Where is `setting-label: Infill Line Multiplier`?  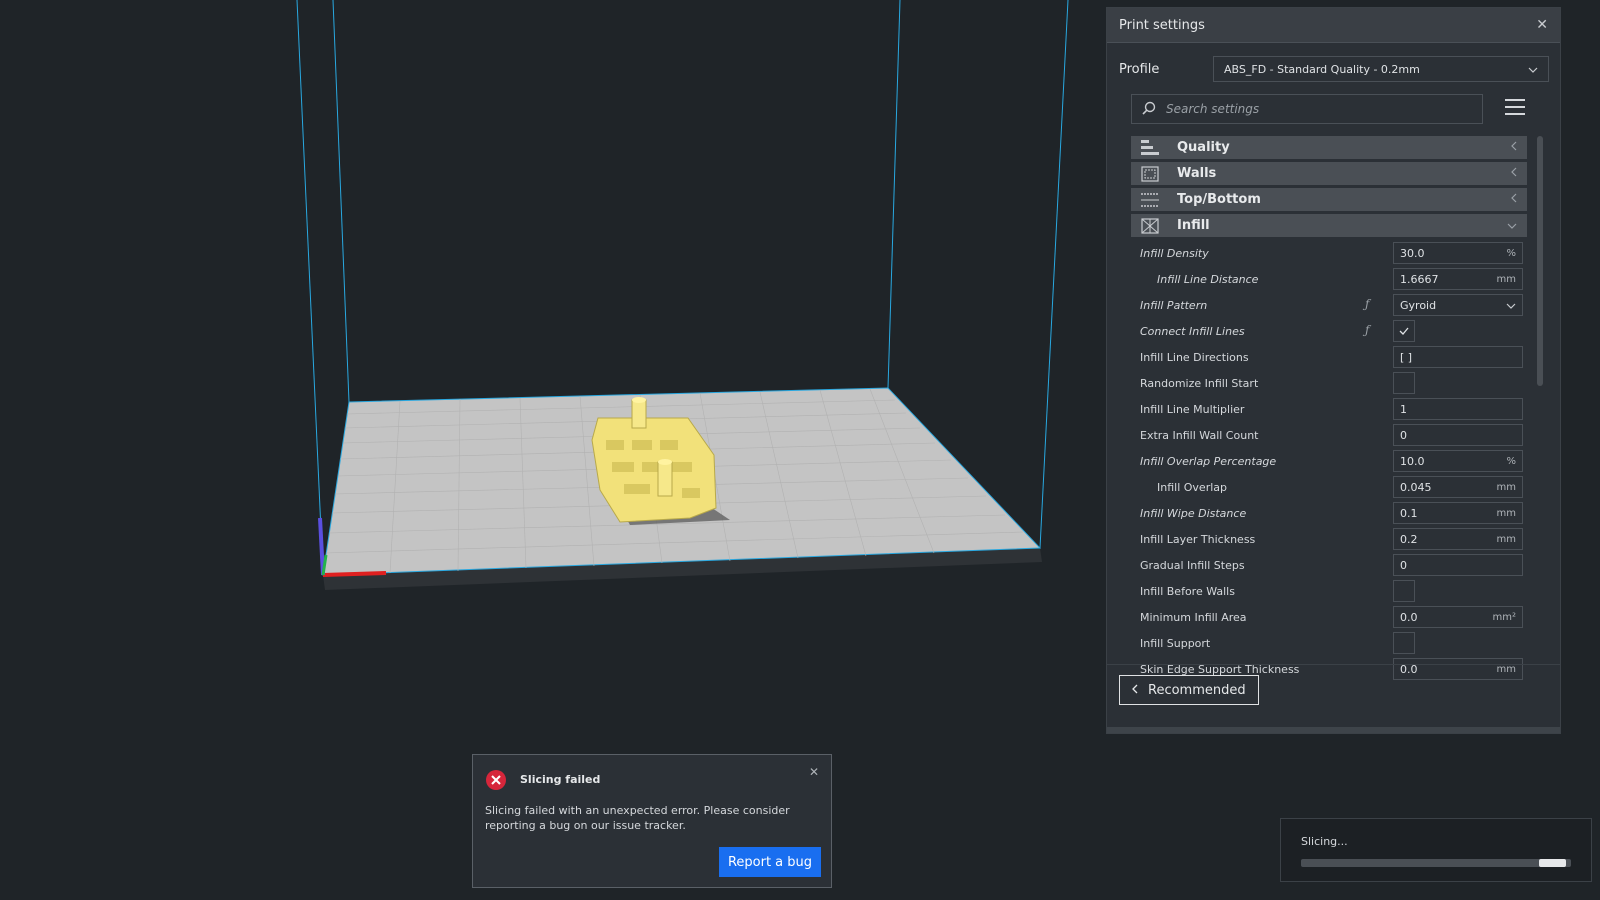 setting-label: Infill Line Multiplier is located at coordinates (1192, 409).